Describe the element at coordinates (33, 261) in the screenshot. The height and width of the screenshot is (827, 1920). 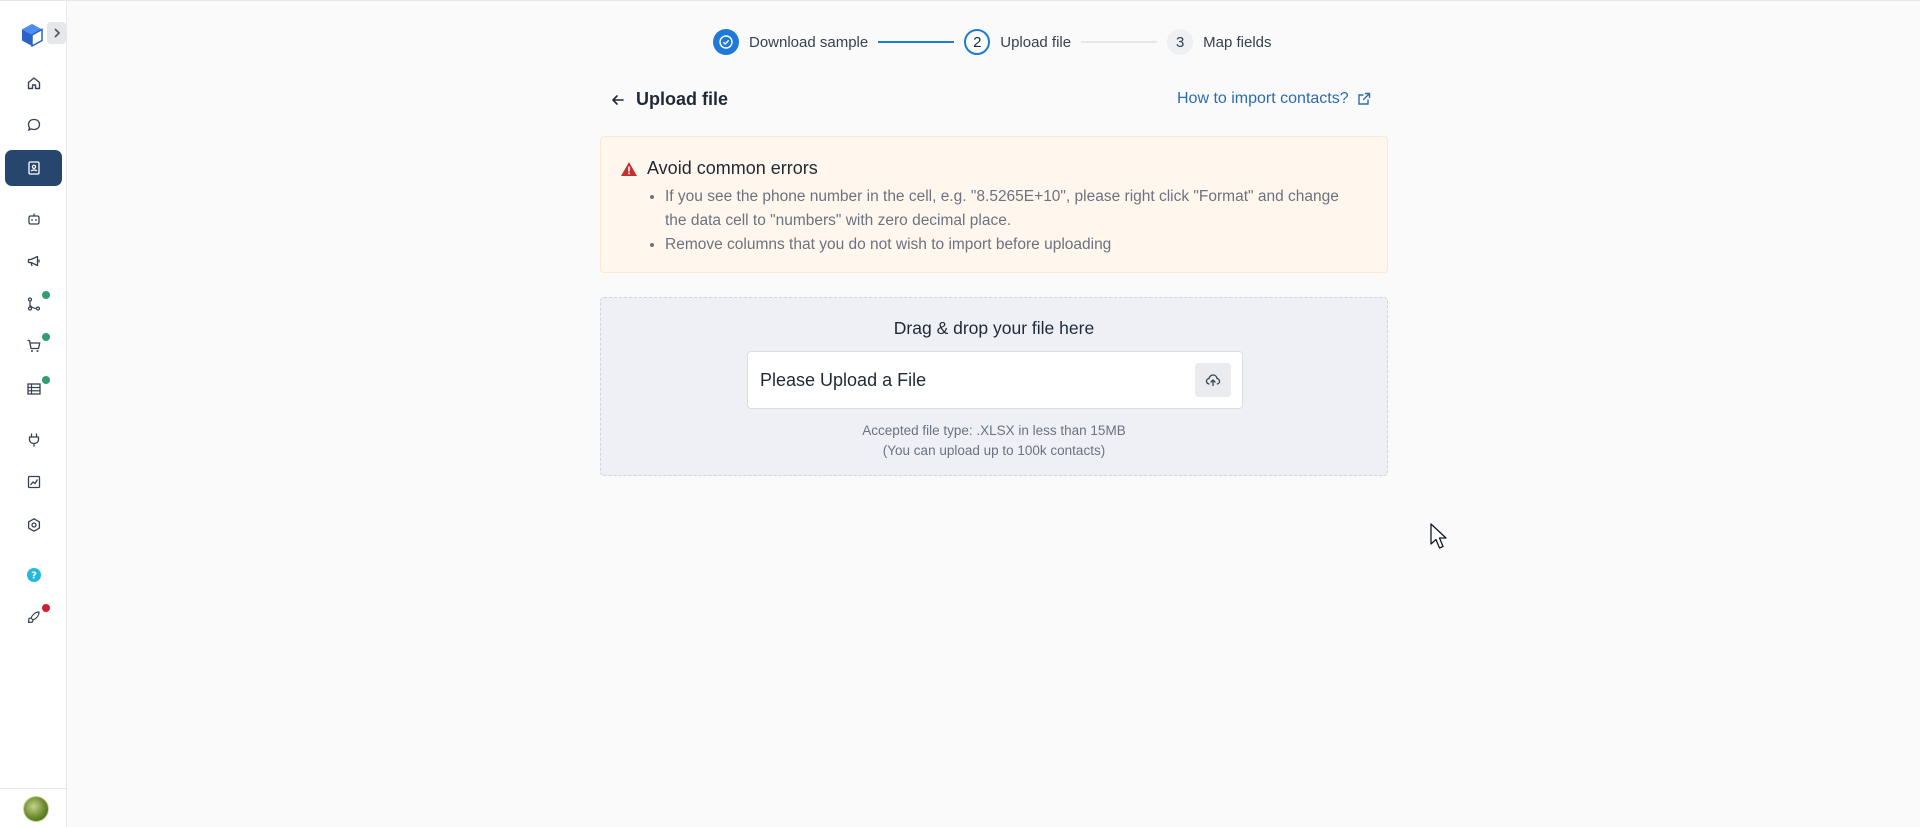
I see `megaphone-icon` at that location.